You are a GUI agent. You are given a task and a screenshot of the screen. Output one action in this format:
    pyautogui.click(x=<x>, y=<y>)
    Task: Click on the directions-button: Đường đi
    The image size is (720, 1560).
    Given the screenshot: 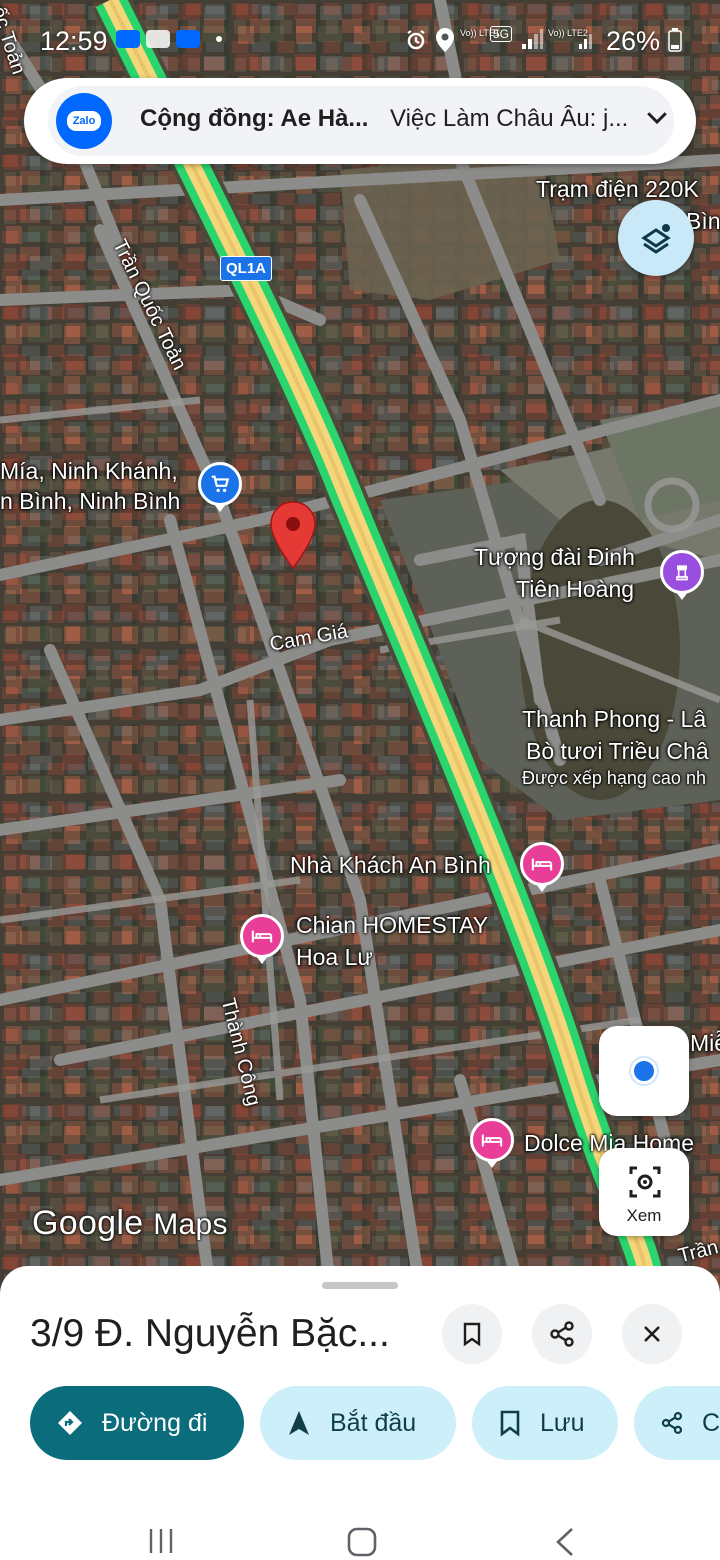 What is the action you would take?
    pyautogui.click(x=137, y=1423)
    